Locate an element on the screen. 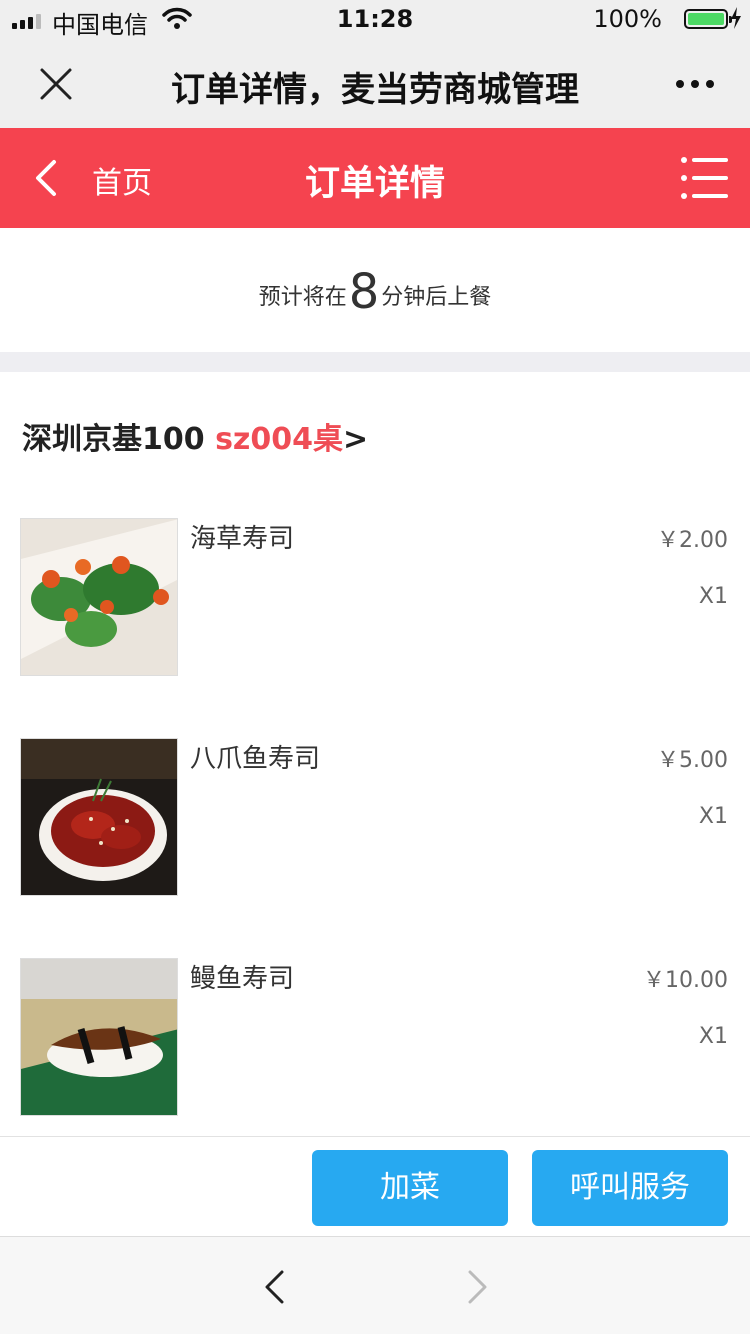 The width and height of the screenshot is (750, 1334). store-table-link: 深圳京基100 sz004桌> is located at coordinates (195, 436).